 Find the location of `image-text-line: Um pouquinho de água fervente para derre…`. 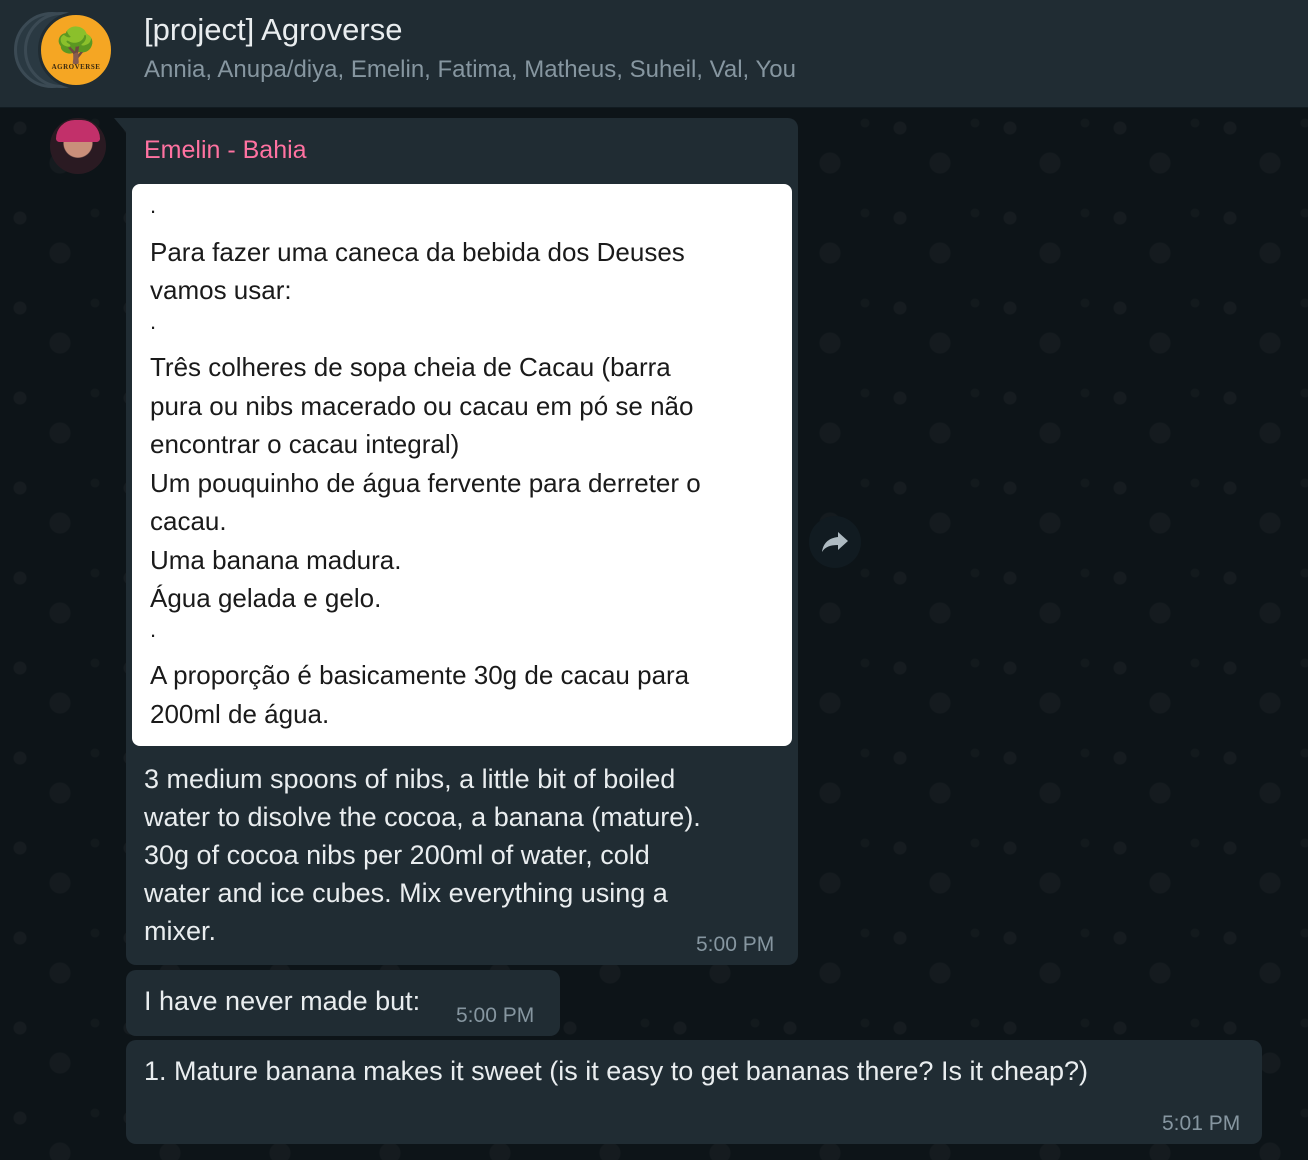

image-text-line: Um pouquinho de água fervente para derre… is located at coordinates (425, 482).